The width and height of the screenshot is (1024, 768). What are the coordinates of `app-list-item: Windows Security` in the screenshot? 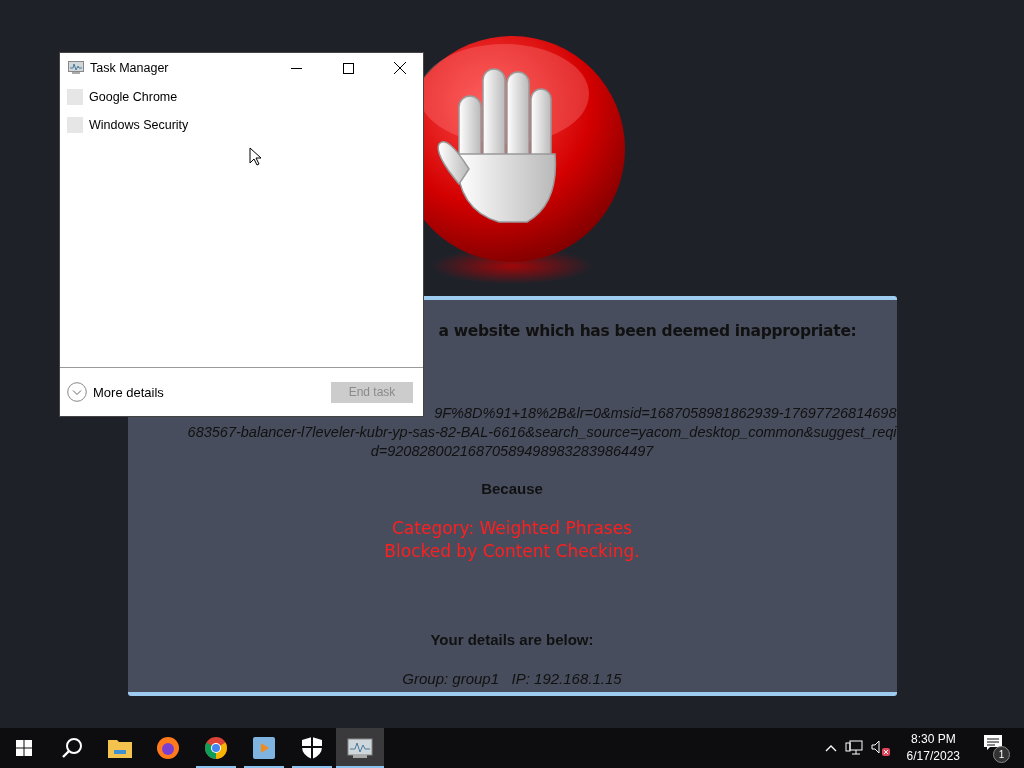 It's located at (139, 125).